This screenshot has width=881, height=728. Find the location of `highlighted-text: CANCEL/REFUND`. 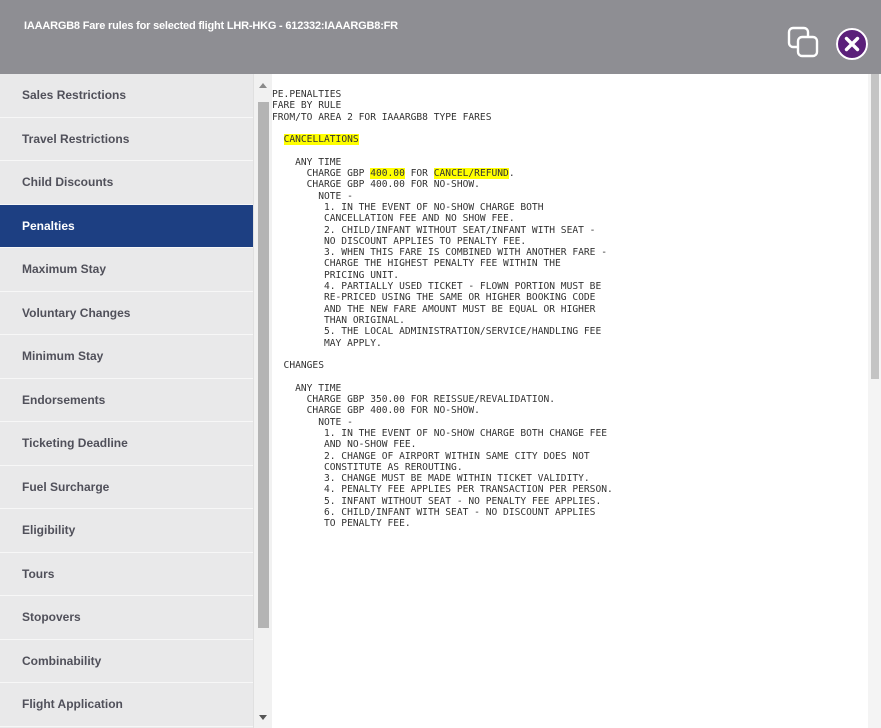

highlighted-text: CANCEL/REFUND is located at coordinates (471, 174).